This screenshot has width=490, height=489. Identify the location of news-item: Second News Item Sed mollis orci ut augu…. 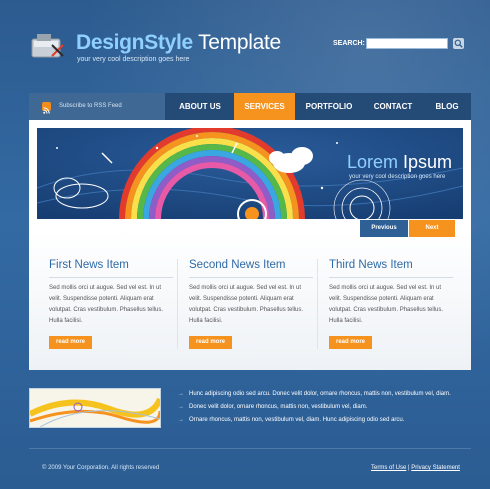
(251, 304).